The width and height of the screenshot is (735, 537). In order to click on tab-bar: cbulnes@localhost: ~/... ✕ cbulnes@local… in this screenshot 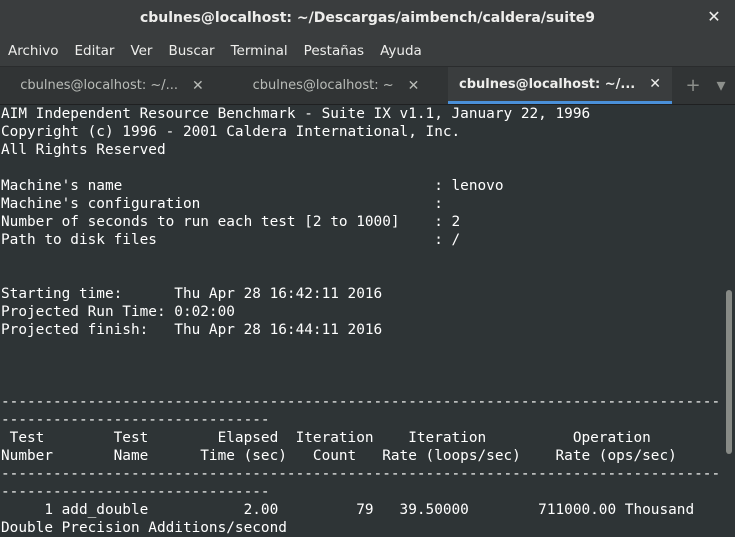, I will do `click(367, 86)`.